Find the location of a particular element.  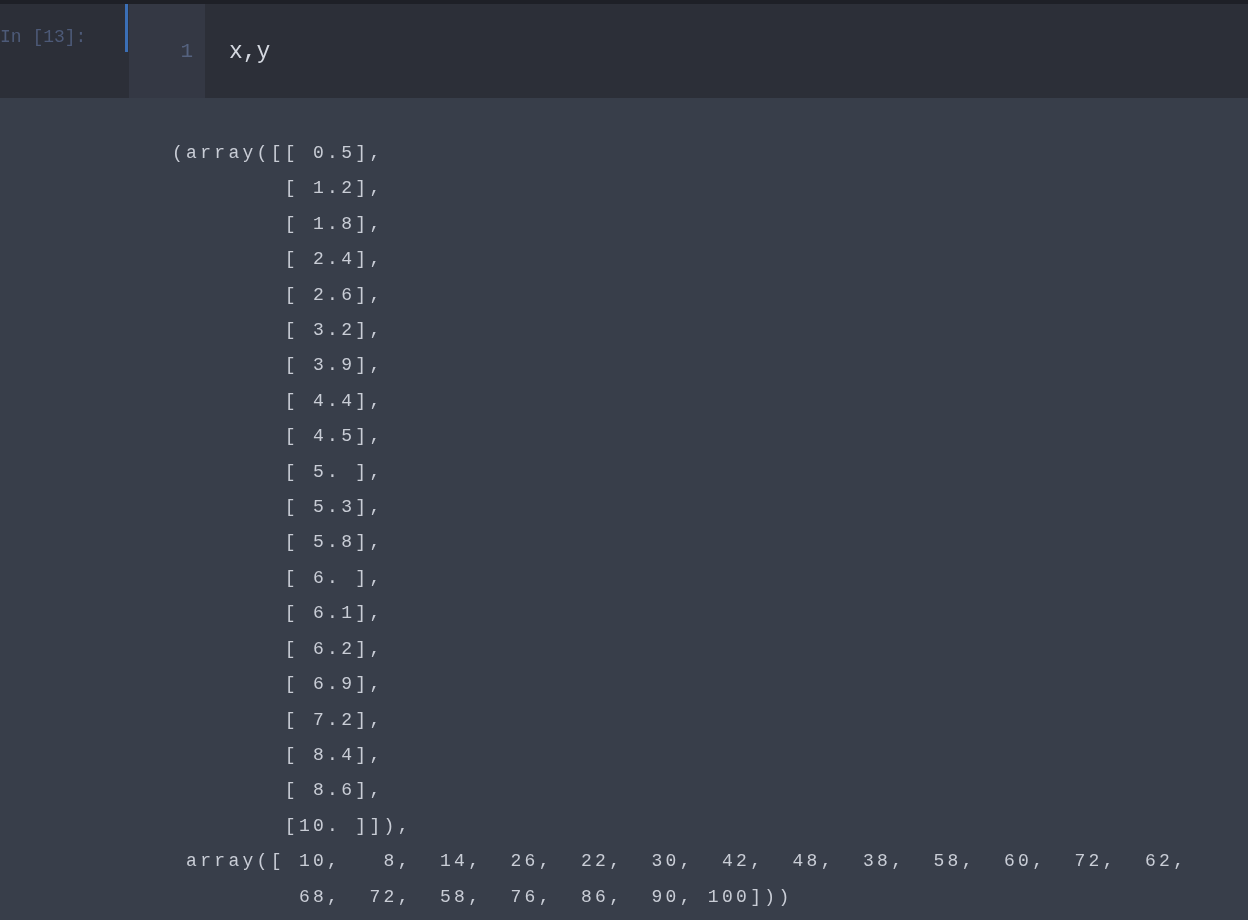

output-line: array([ 10, 8, 14, 26, 22, 30, 42, 48, 38, 58, 60, 72, 62, is located at coordinates (686, 862).